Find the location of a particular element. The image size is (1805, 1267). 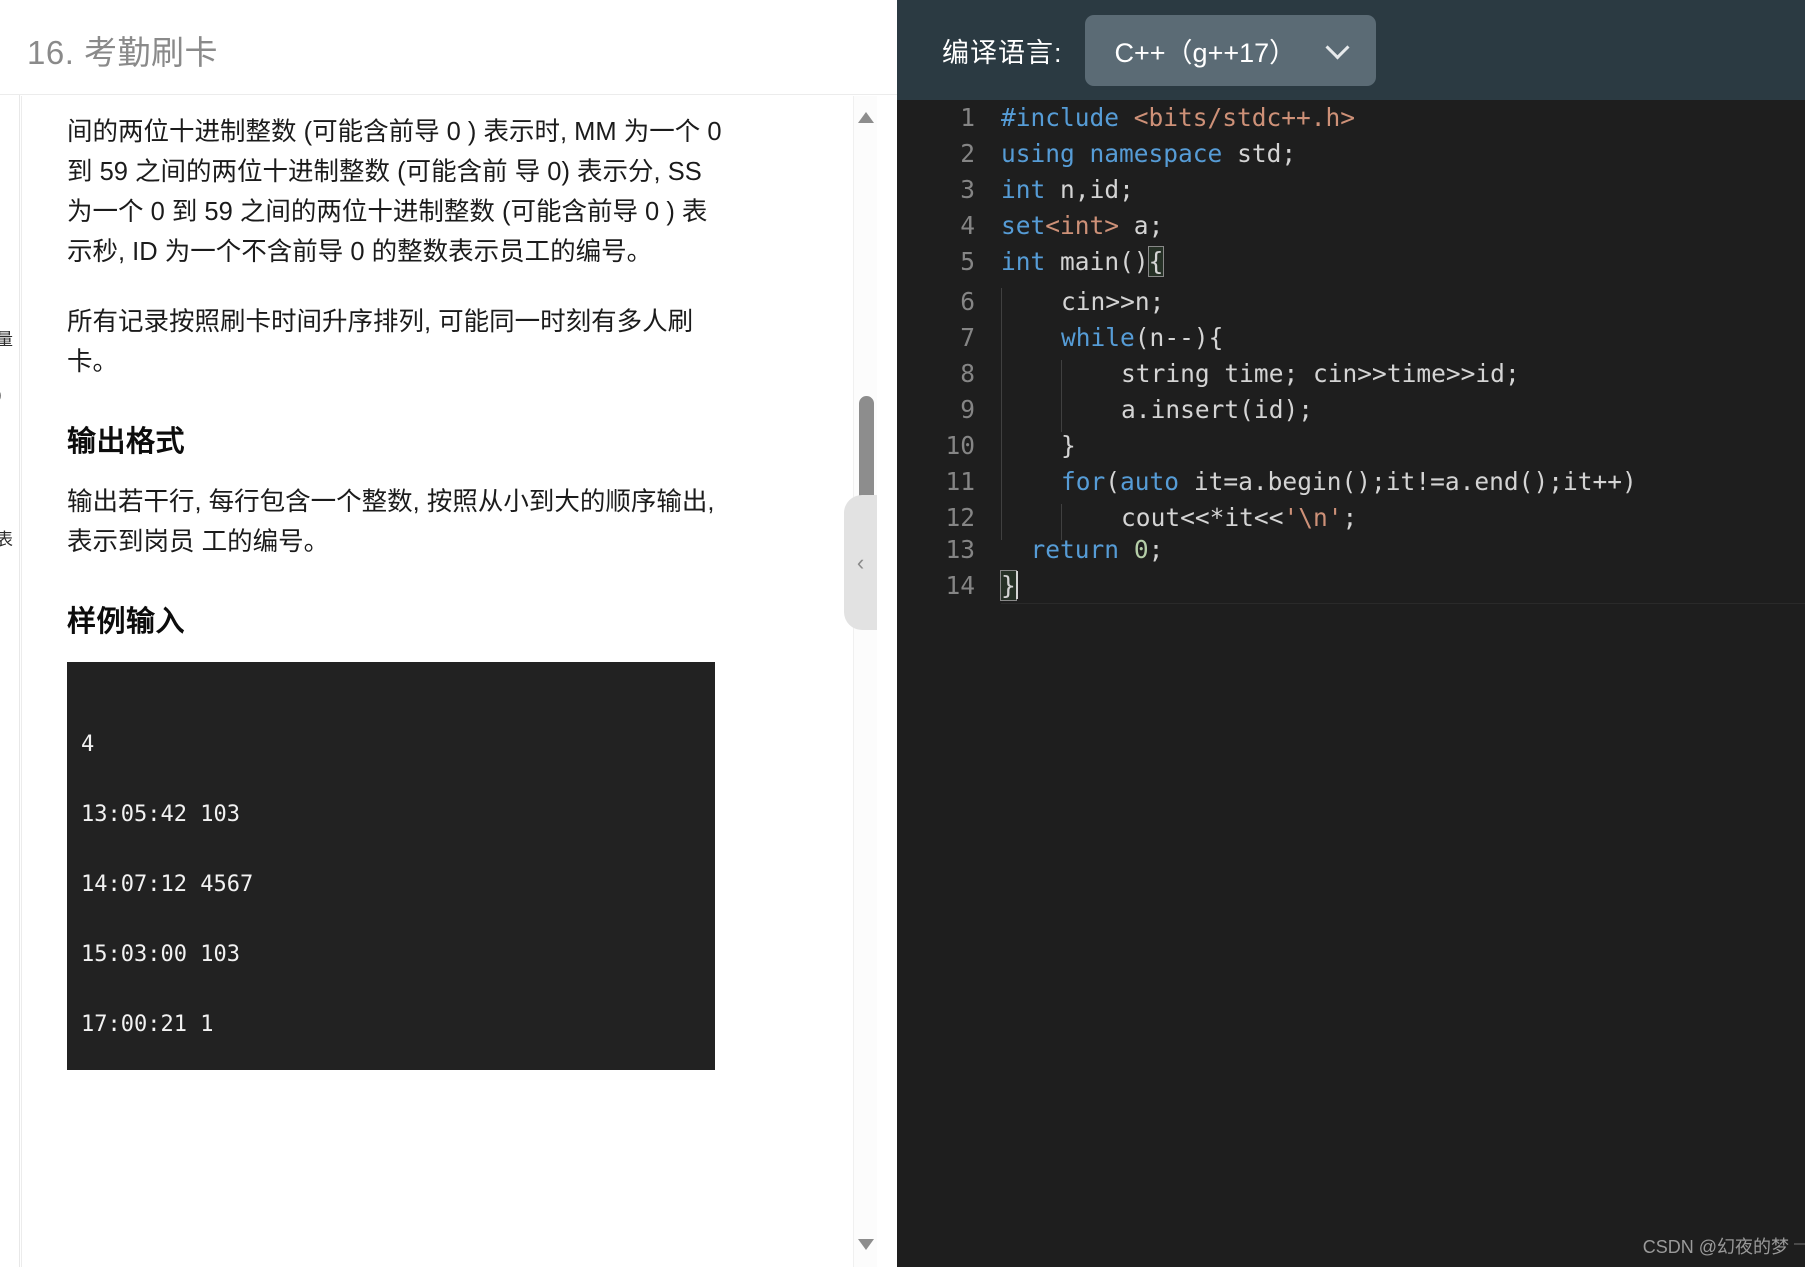

clipped-glyph: 量 is located at coordinates (6, 337).